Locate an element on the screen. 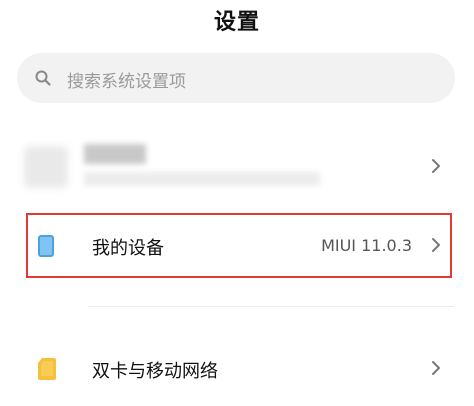 Image resolution: width=474 pixels, height=406 pixels. search-icon is located at coordinates (43, 78).